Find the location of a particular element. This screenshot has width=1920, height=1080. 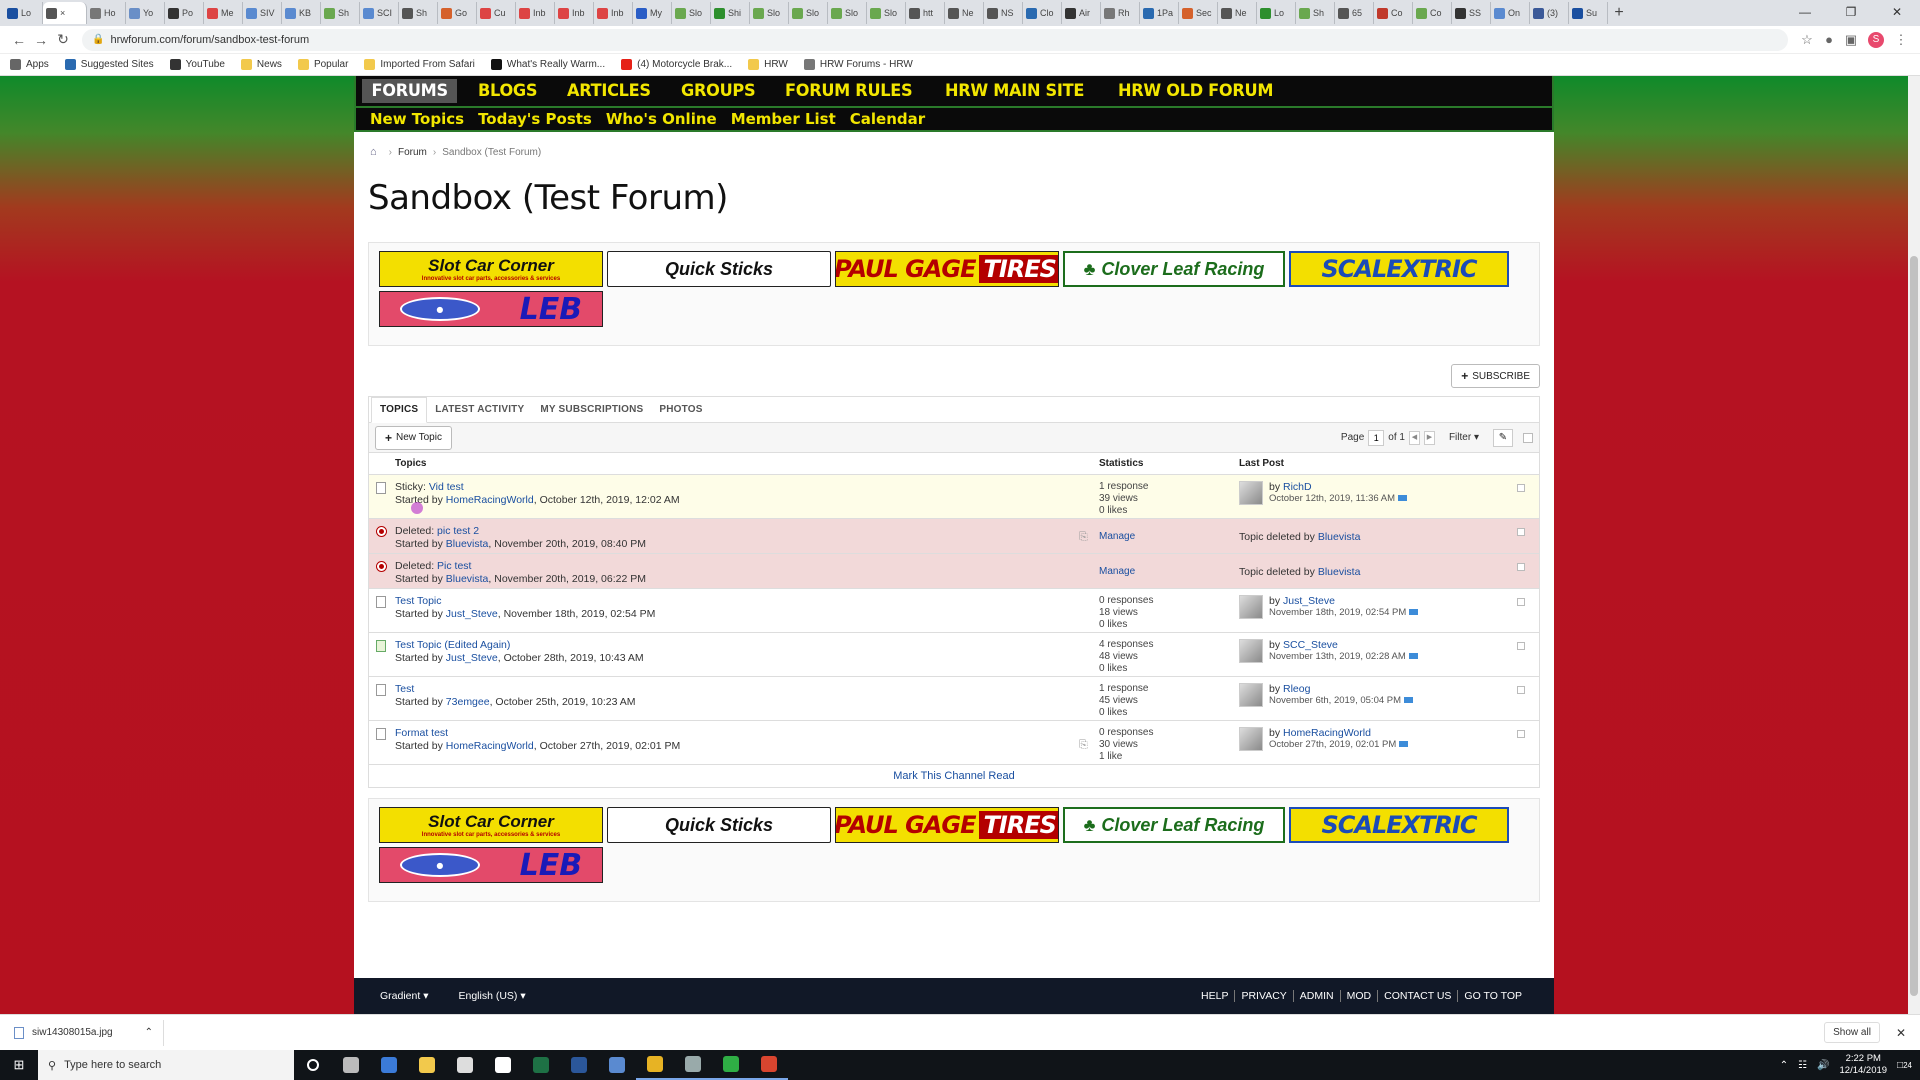

browser-tab: Su is located at coordinates (1588, 13).